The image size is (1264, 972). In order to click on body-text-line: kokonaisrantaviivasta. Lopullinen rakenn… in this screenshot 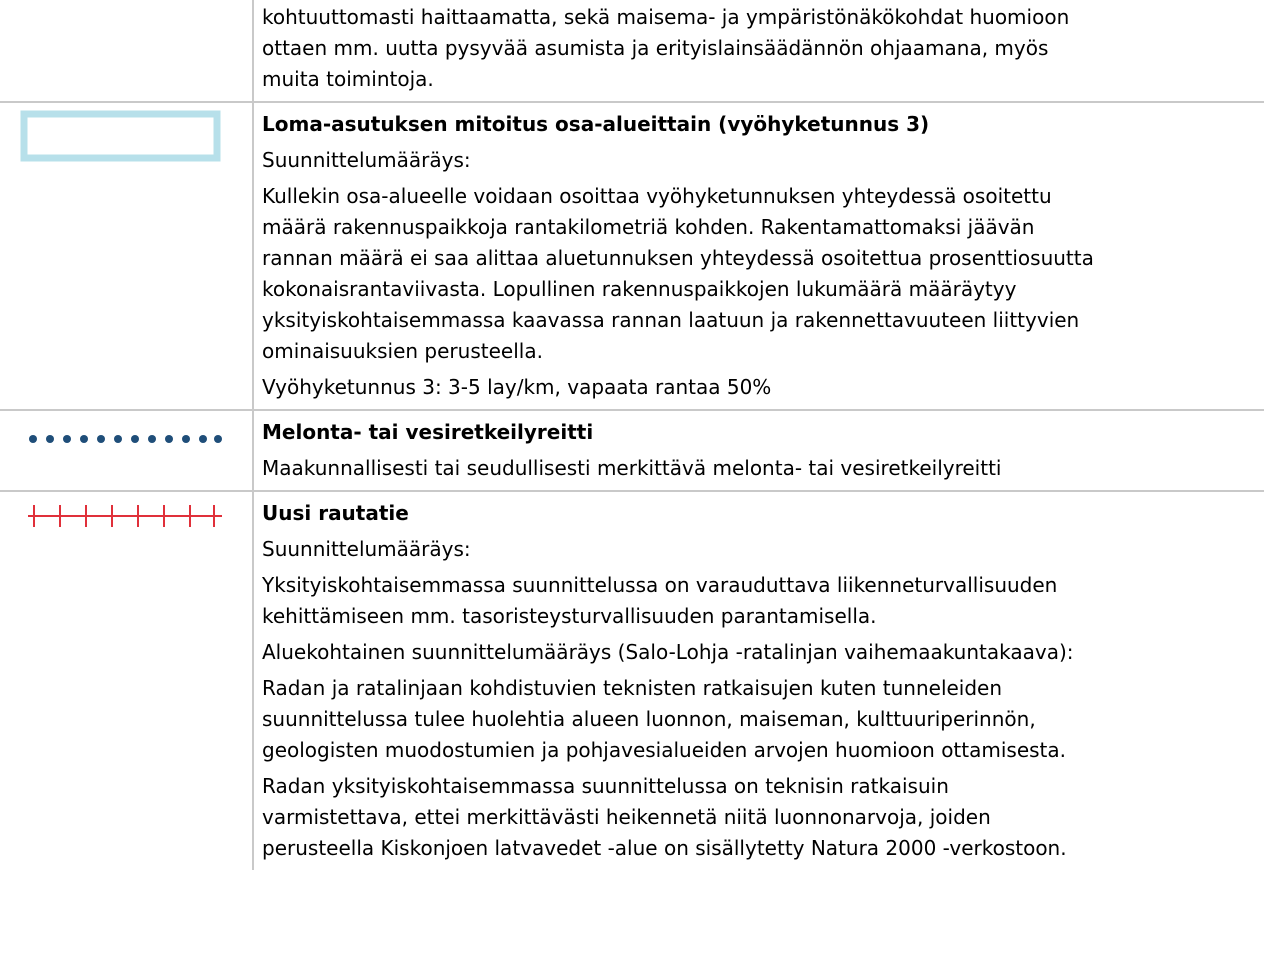, I will do `click(639, 289)`.